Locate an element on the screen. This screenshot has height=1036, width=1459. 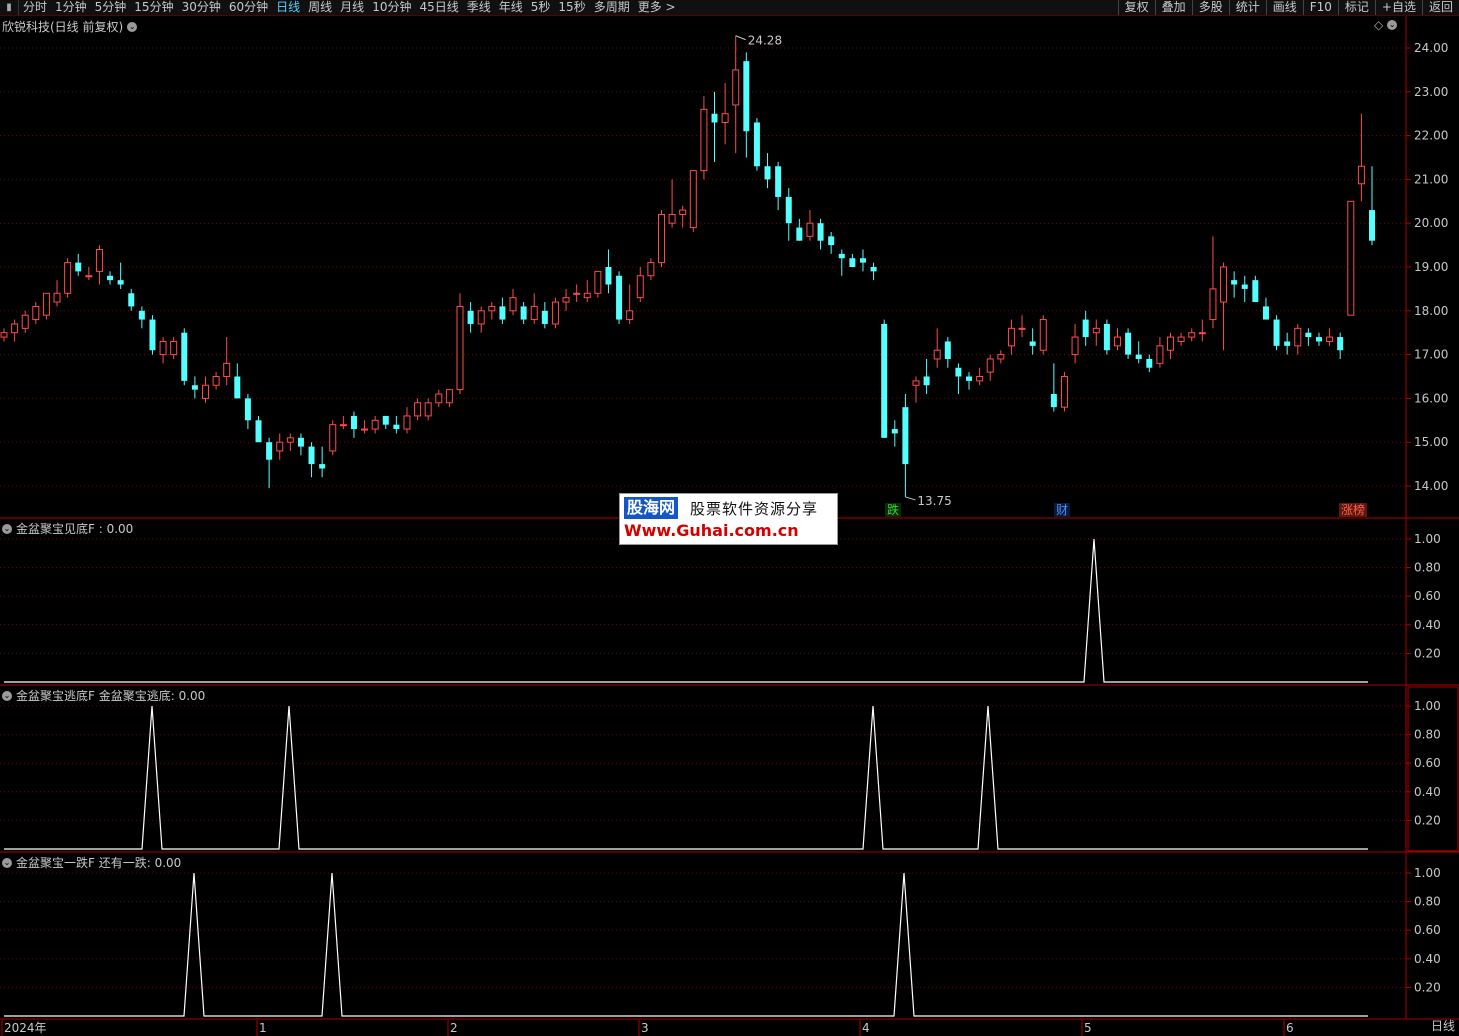
period-tab-15: 多周期 is located at coordinates (612, 7).